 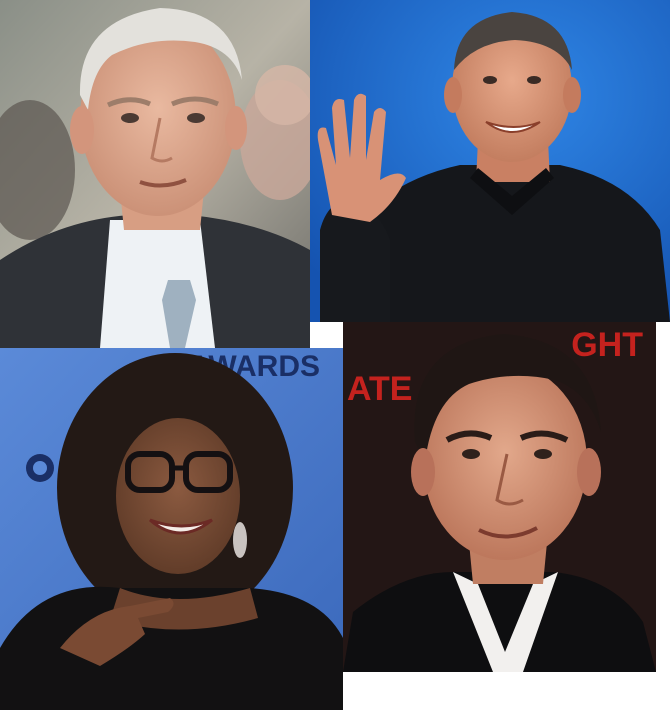 I want to click on peacock-logo-icon, so click(x=40, y=468).